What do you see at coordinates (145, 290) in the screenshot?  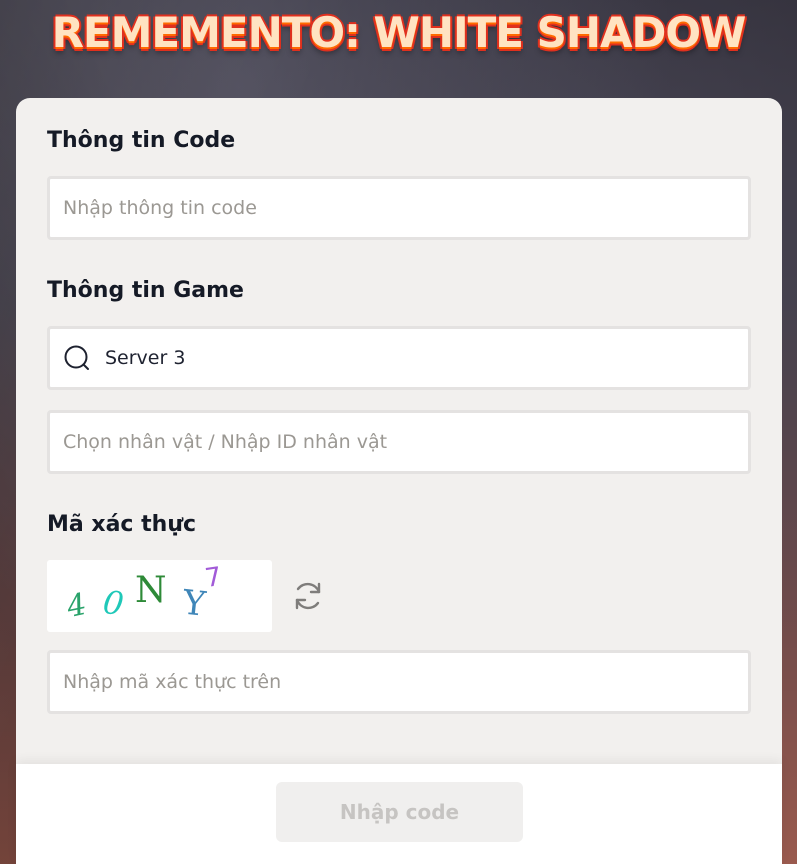 I see `game-section-label: Thông tin Game` at bounding box center [145, 290].